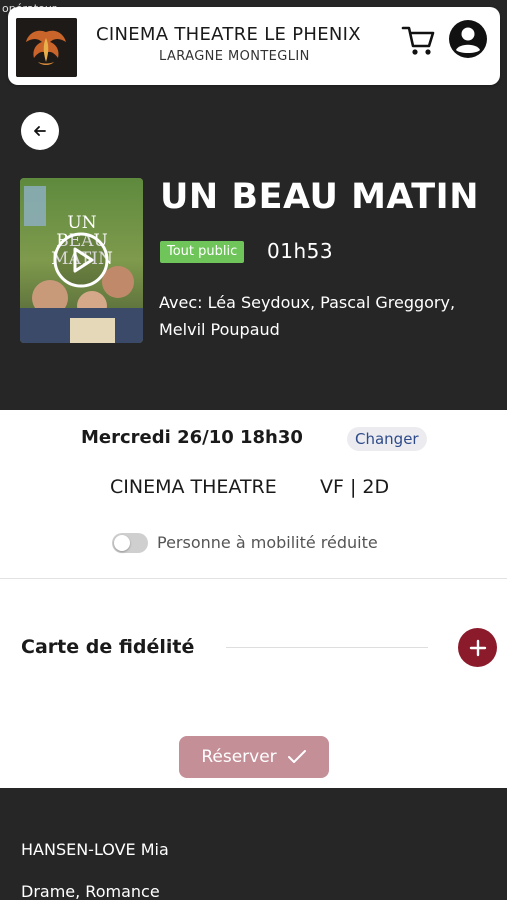  Describe the element at coordinates (95, 849) in the screenshot. I see `movie-director: HANSEN-LOVE Mia` at that location.